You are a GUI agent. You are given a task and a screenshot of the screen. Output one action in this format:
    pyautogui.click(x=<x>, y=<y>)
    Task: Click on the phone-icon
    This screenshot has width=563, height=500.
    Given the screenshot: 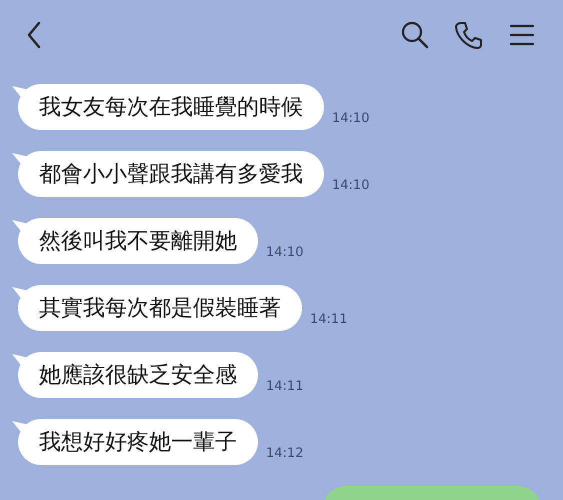 What is the action you would take?
    pyautogui.click(x=469, y=35)
    